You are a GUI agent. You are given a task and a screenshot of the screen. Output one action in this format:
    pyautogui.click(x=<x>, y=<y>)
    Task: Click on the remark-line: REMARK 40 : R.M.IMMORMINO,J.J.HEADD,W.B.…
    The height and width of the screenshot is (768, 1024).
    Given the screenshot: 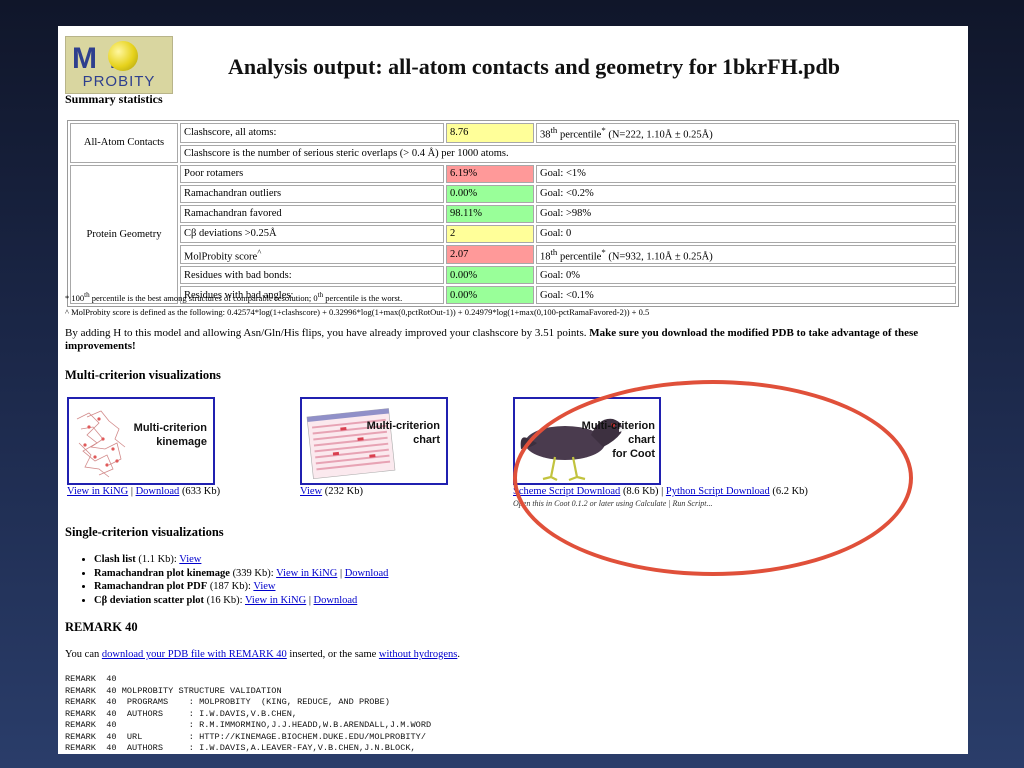 What is the action you would take?
    pyautogui.click(x=248, y=725)
    